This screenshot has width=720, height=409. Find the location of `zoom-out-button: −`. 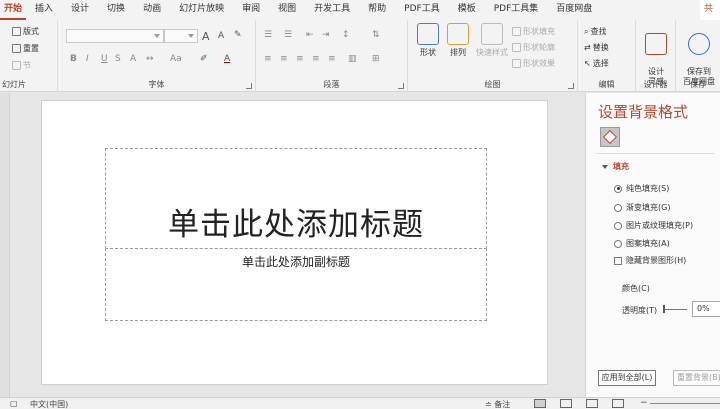

zoom-out-button: − is located at coordinates (644, 403).